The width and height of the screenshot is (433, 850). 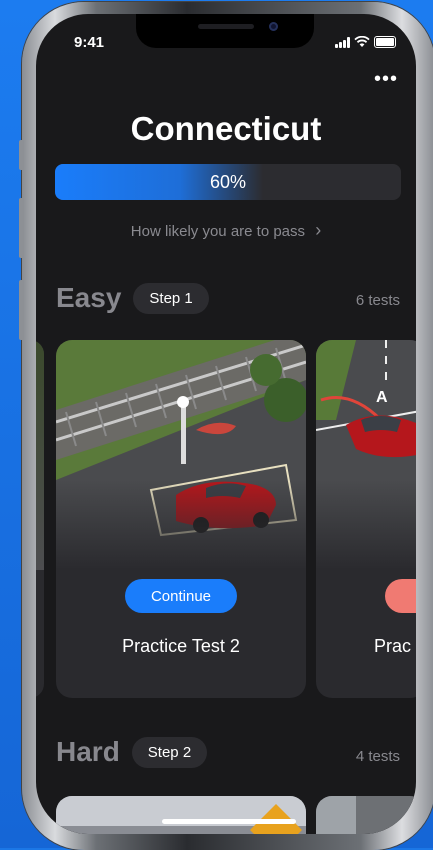 I want to click on test-count: 4 tests, so click(x=377, y=756).